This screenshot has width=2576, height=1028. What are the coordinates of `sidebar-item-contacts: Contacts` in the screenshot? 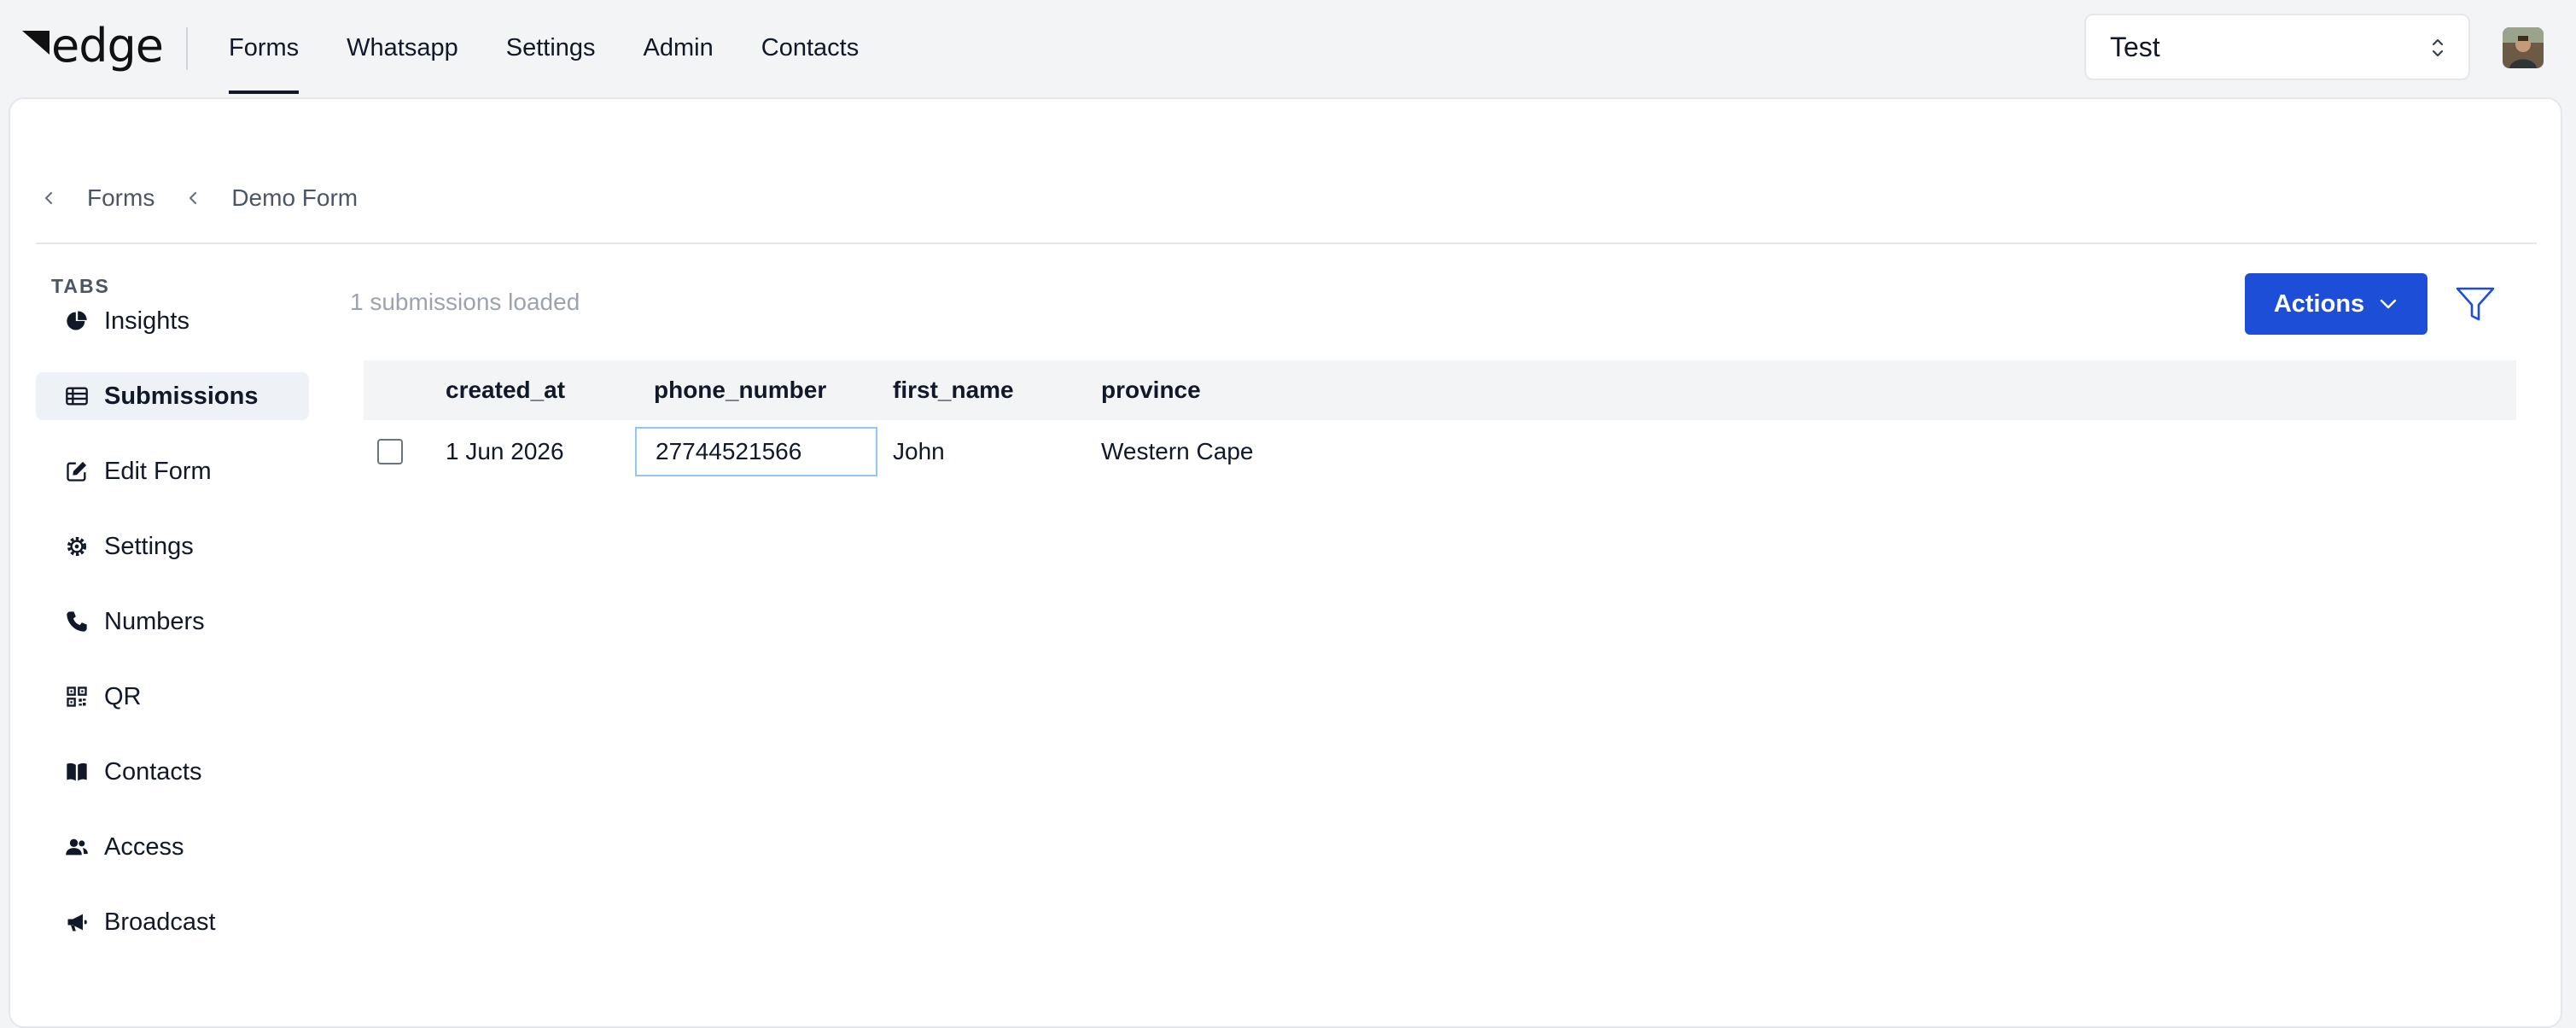 It's located at (172, 772).